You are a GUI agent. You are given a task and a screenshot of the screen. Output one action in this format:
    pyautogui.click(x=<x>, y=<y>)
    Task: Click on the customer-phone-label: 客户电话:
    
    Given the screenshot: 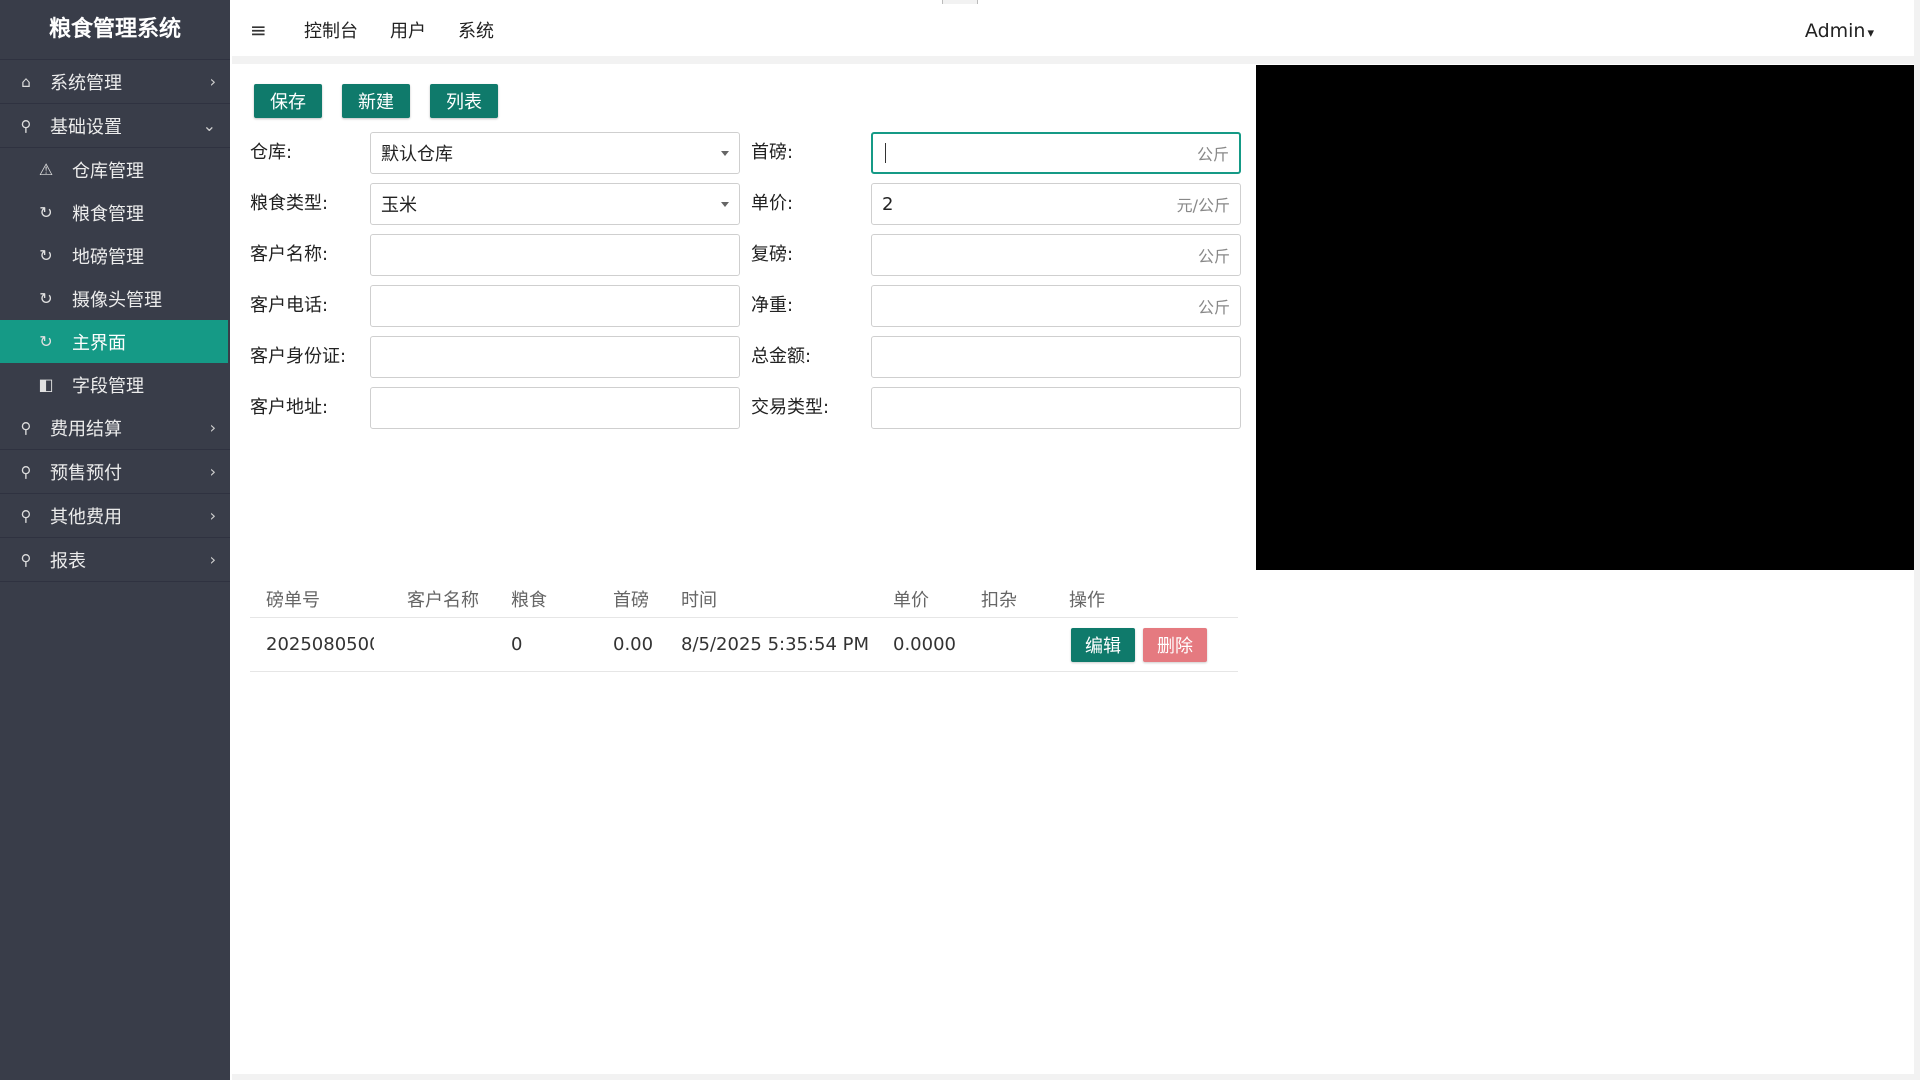 What is the action you would take?
    pyautogui.click(x=289, y=305)
    